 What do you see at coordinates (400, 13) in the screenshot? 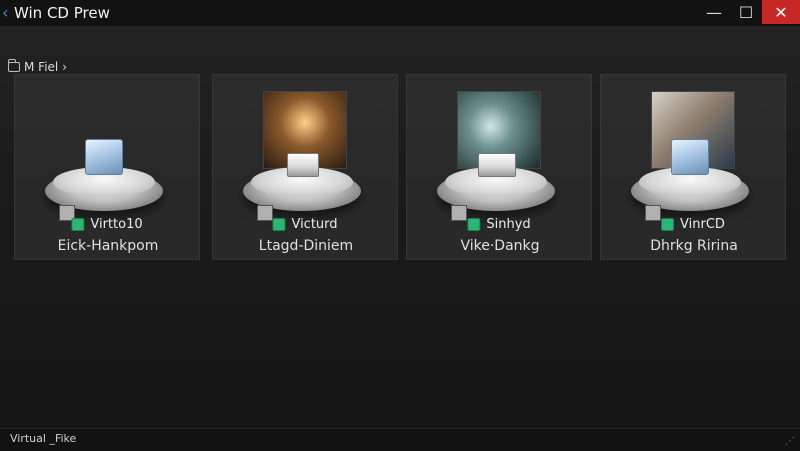
I see `title-bar: ‹ Win CD Prew — ☐ ✕` at bounding box center [400, 13].